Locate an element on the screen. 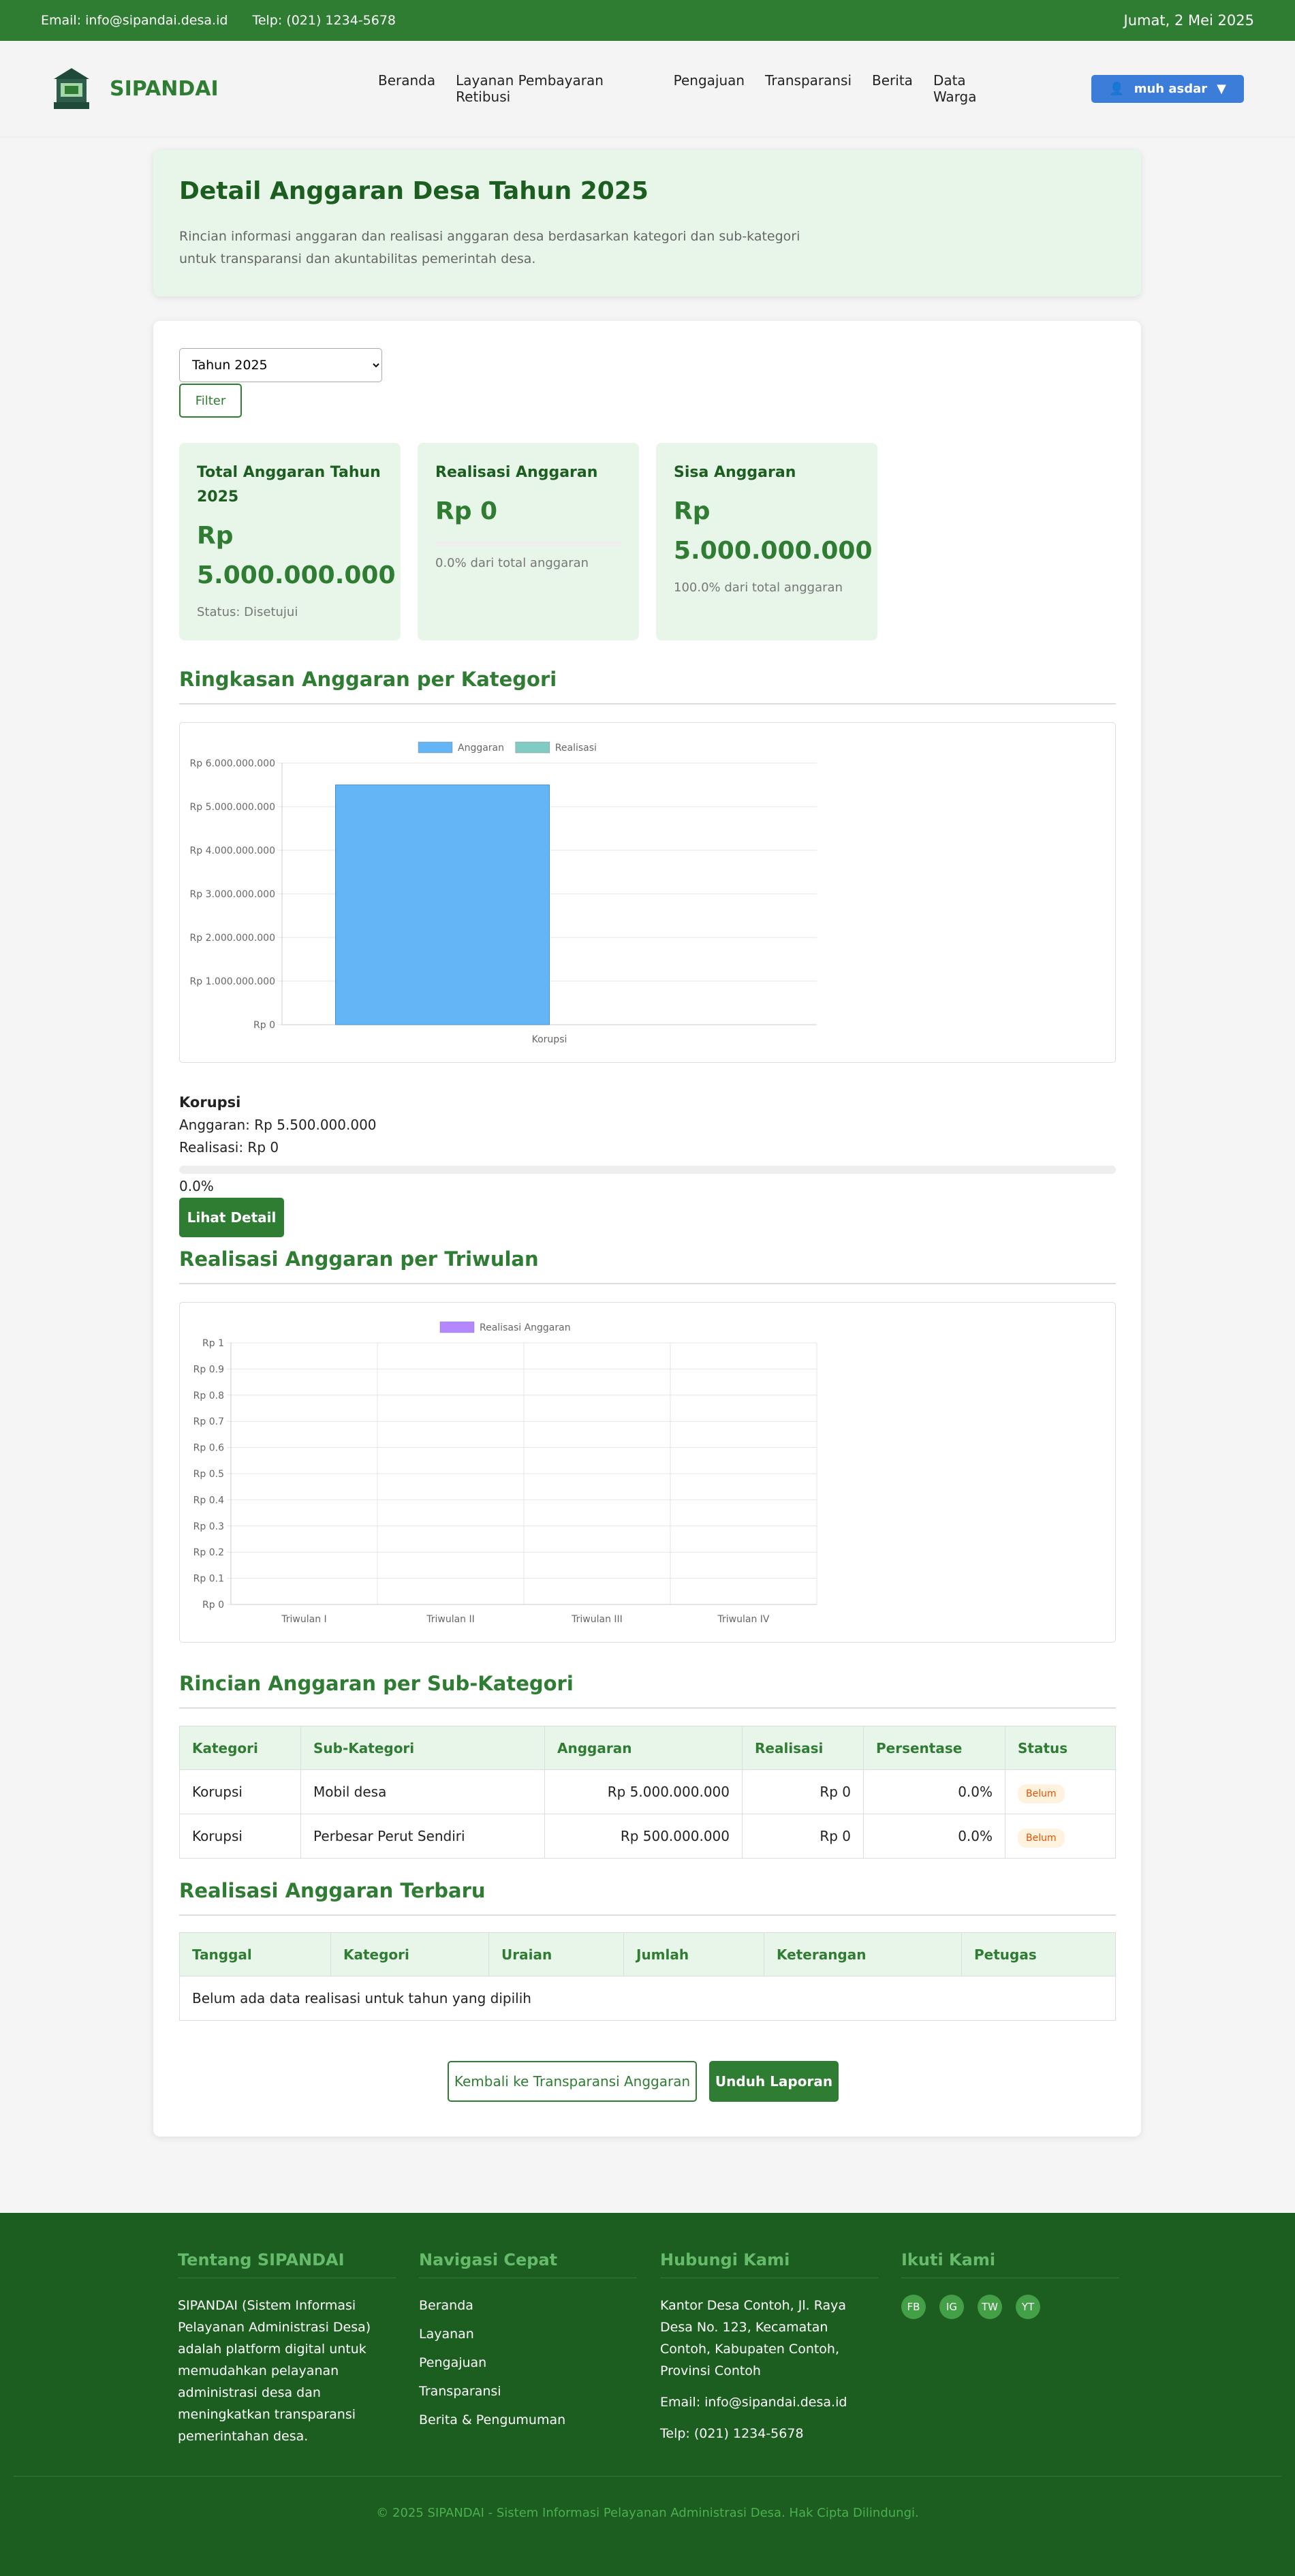 This screenshot has width=1295, height=2576. cell-anggaran: Rp 5.000.000.000 is located at coordinates (643, 1792).